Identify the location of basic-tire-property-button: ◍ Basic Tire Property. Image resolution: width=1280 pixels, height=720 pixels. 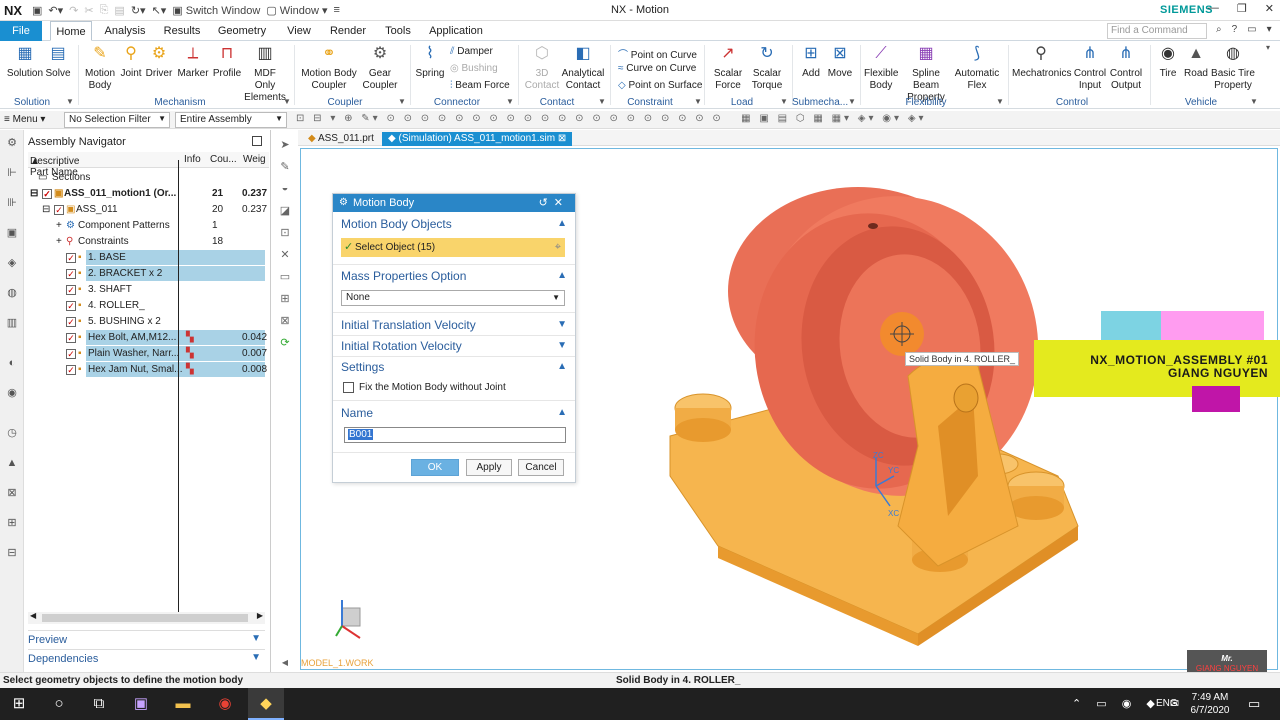
(1233, 67).